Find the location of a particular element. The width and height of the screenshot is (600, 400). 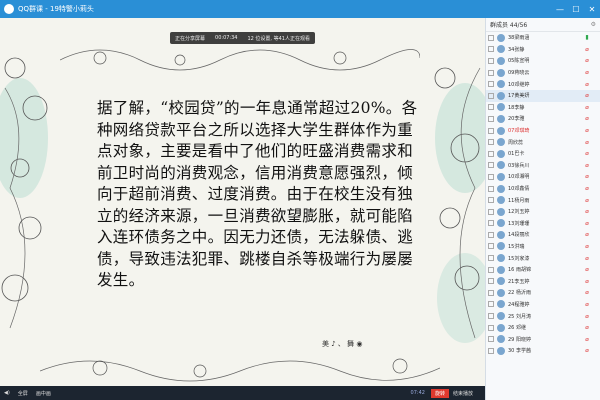

maximize-icon: ☐ is located at coordinates (576, 9).